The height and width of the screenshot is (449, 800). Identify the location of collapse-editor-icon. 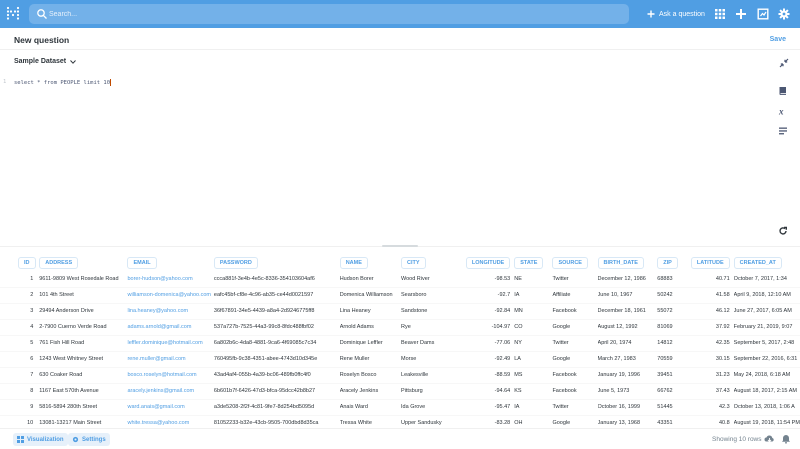
(784, 63).